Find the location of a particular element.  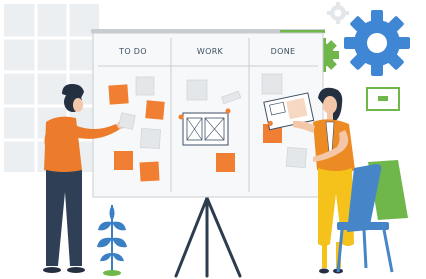

small-gear-icon is located at coordinates (338, 13).